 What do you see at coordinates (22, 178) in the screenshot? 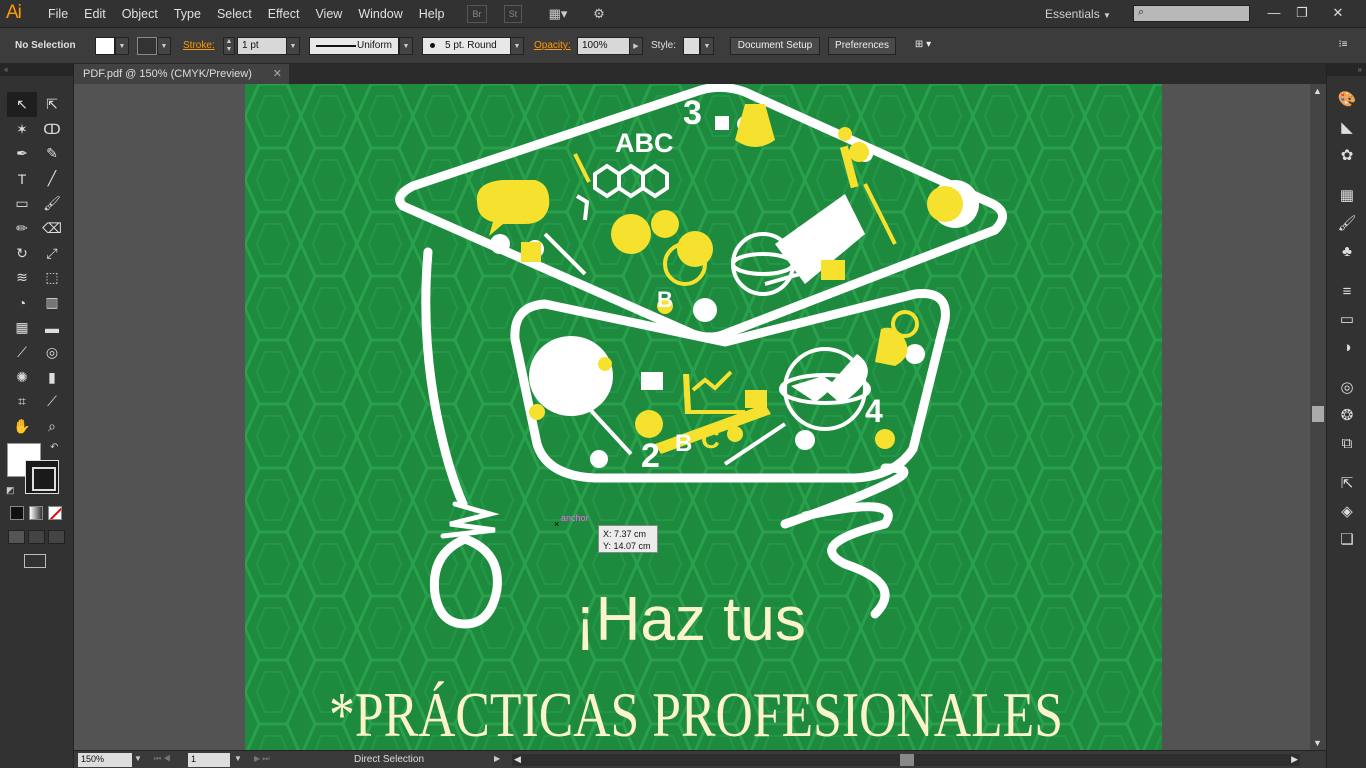
I see `type-tool-icon: T` at bounding box center [22, 178].